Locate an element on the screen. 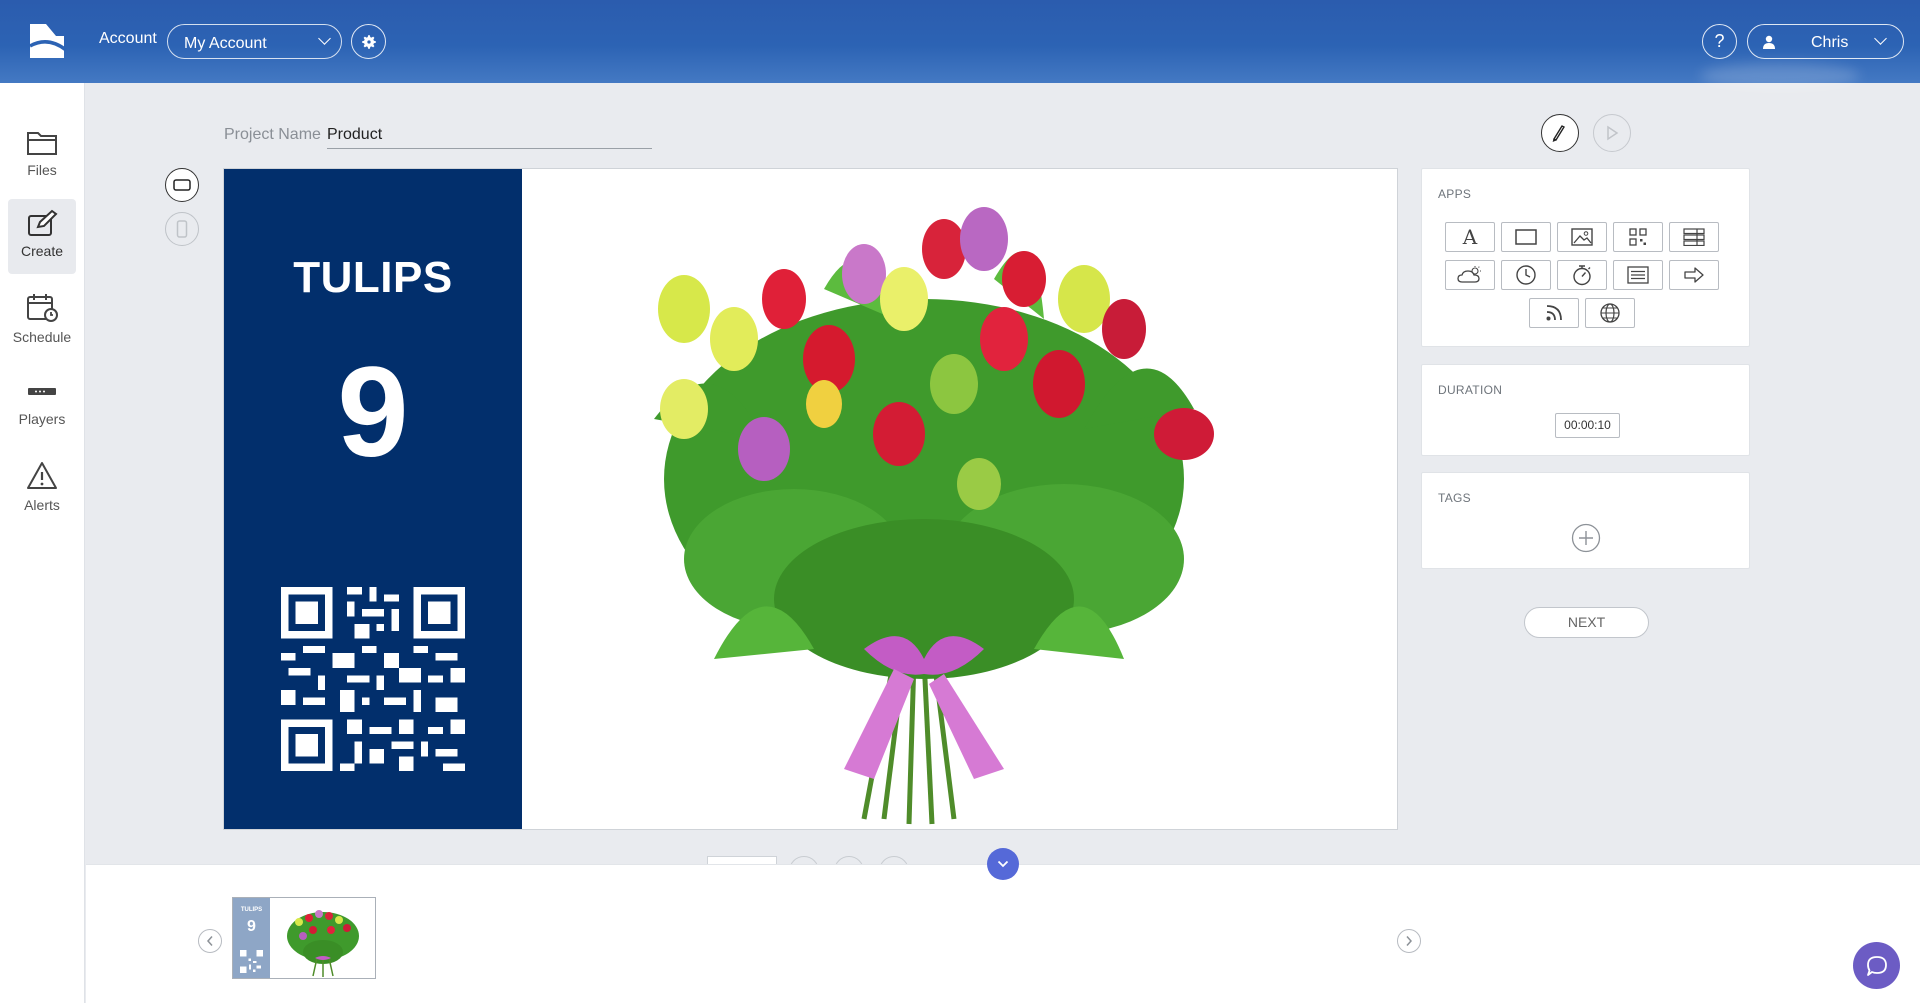  edit-mode-button is located at coordinates (1560, 133).